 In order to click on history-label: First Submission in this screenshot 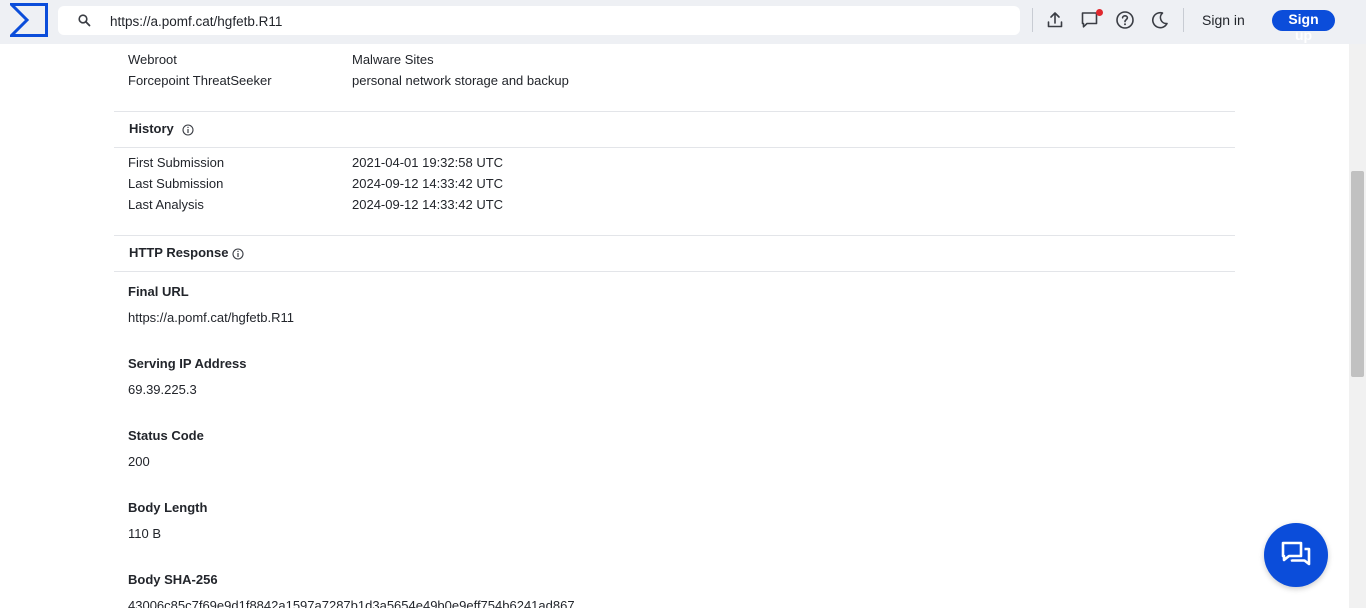, I will do `click(176, 162)`.